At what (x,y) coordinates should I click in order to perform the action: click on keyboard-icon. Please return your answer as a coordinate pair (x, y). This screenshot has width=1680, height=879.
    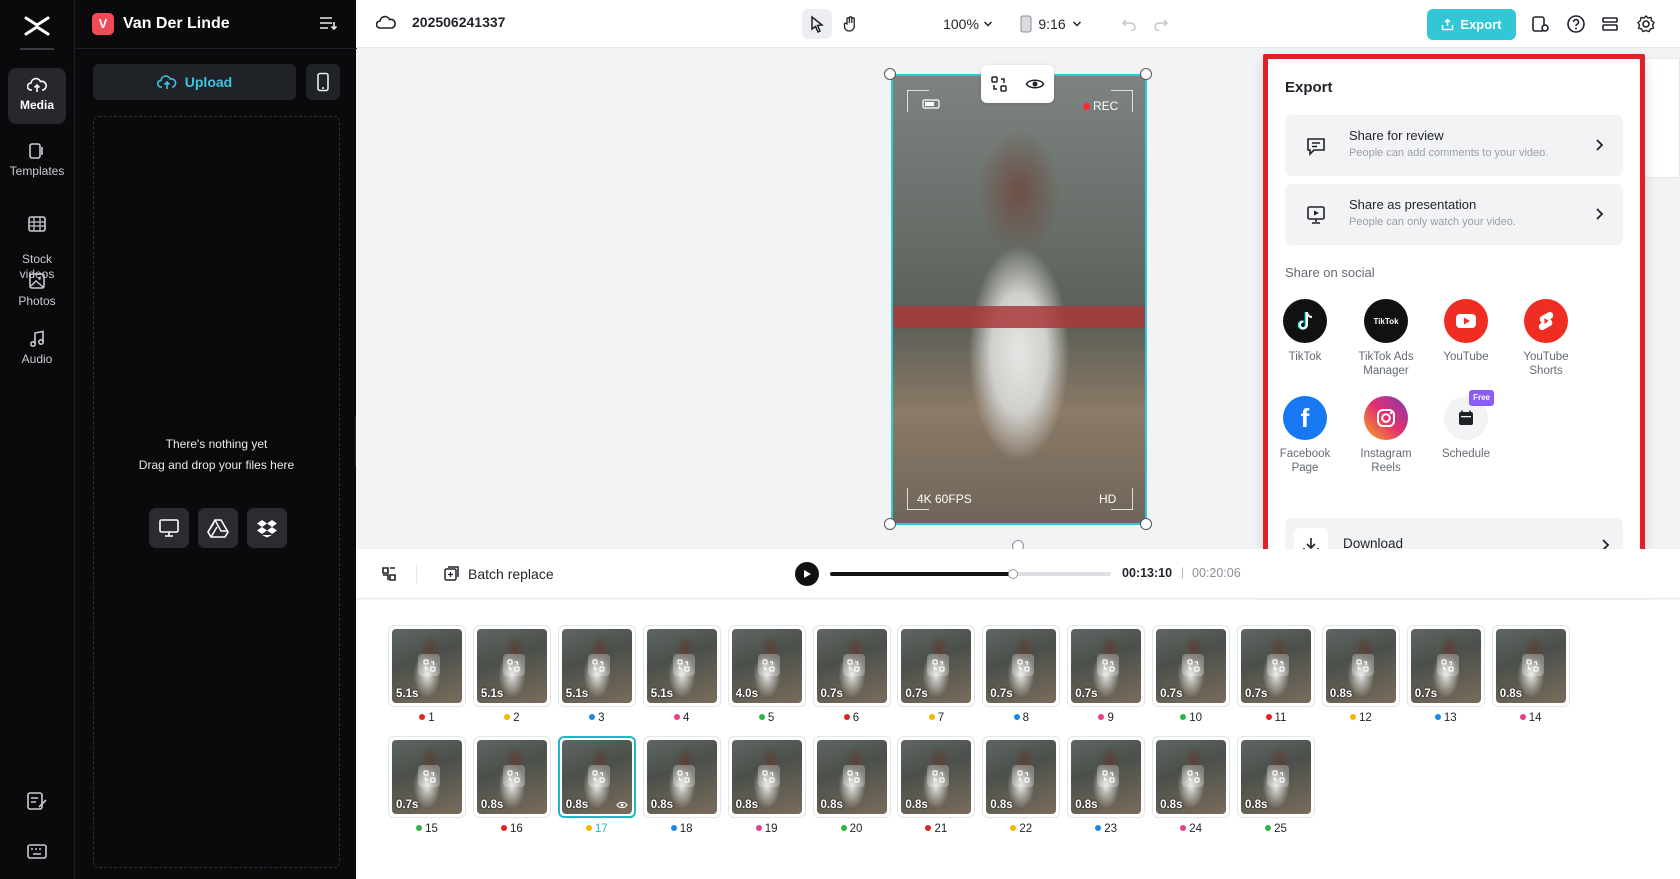
    Looking at the image, I should click on (37, 851).